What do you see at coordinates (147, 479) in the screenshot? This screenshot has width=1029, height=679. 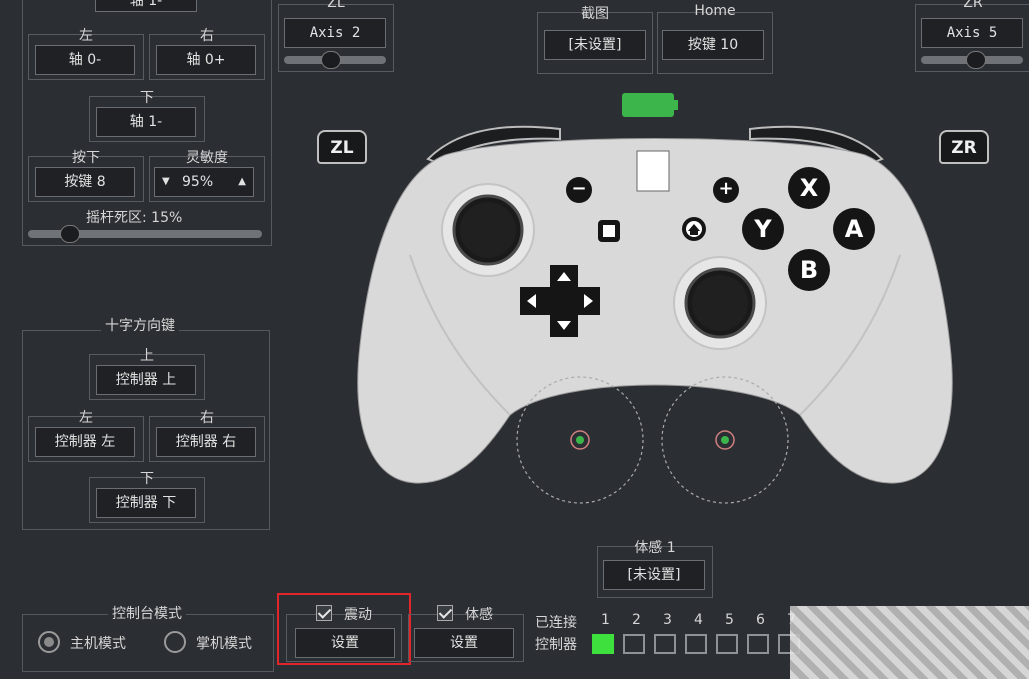 I see `dpad-down-label: 下` at bounding box center [147, 479].